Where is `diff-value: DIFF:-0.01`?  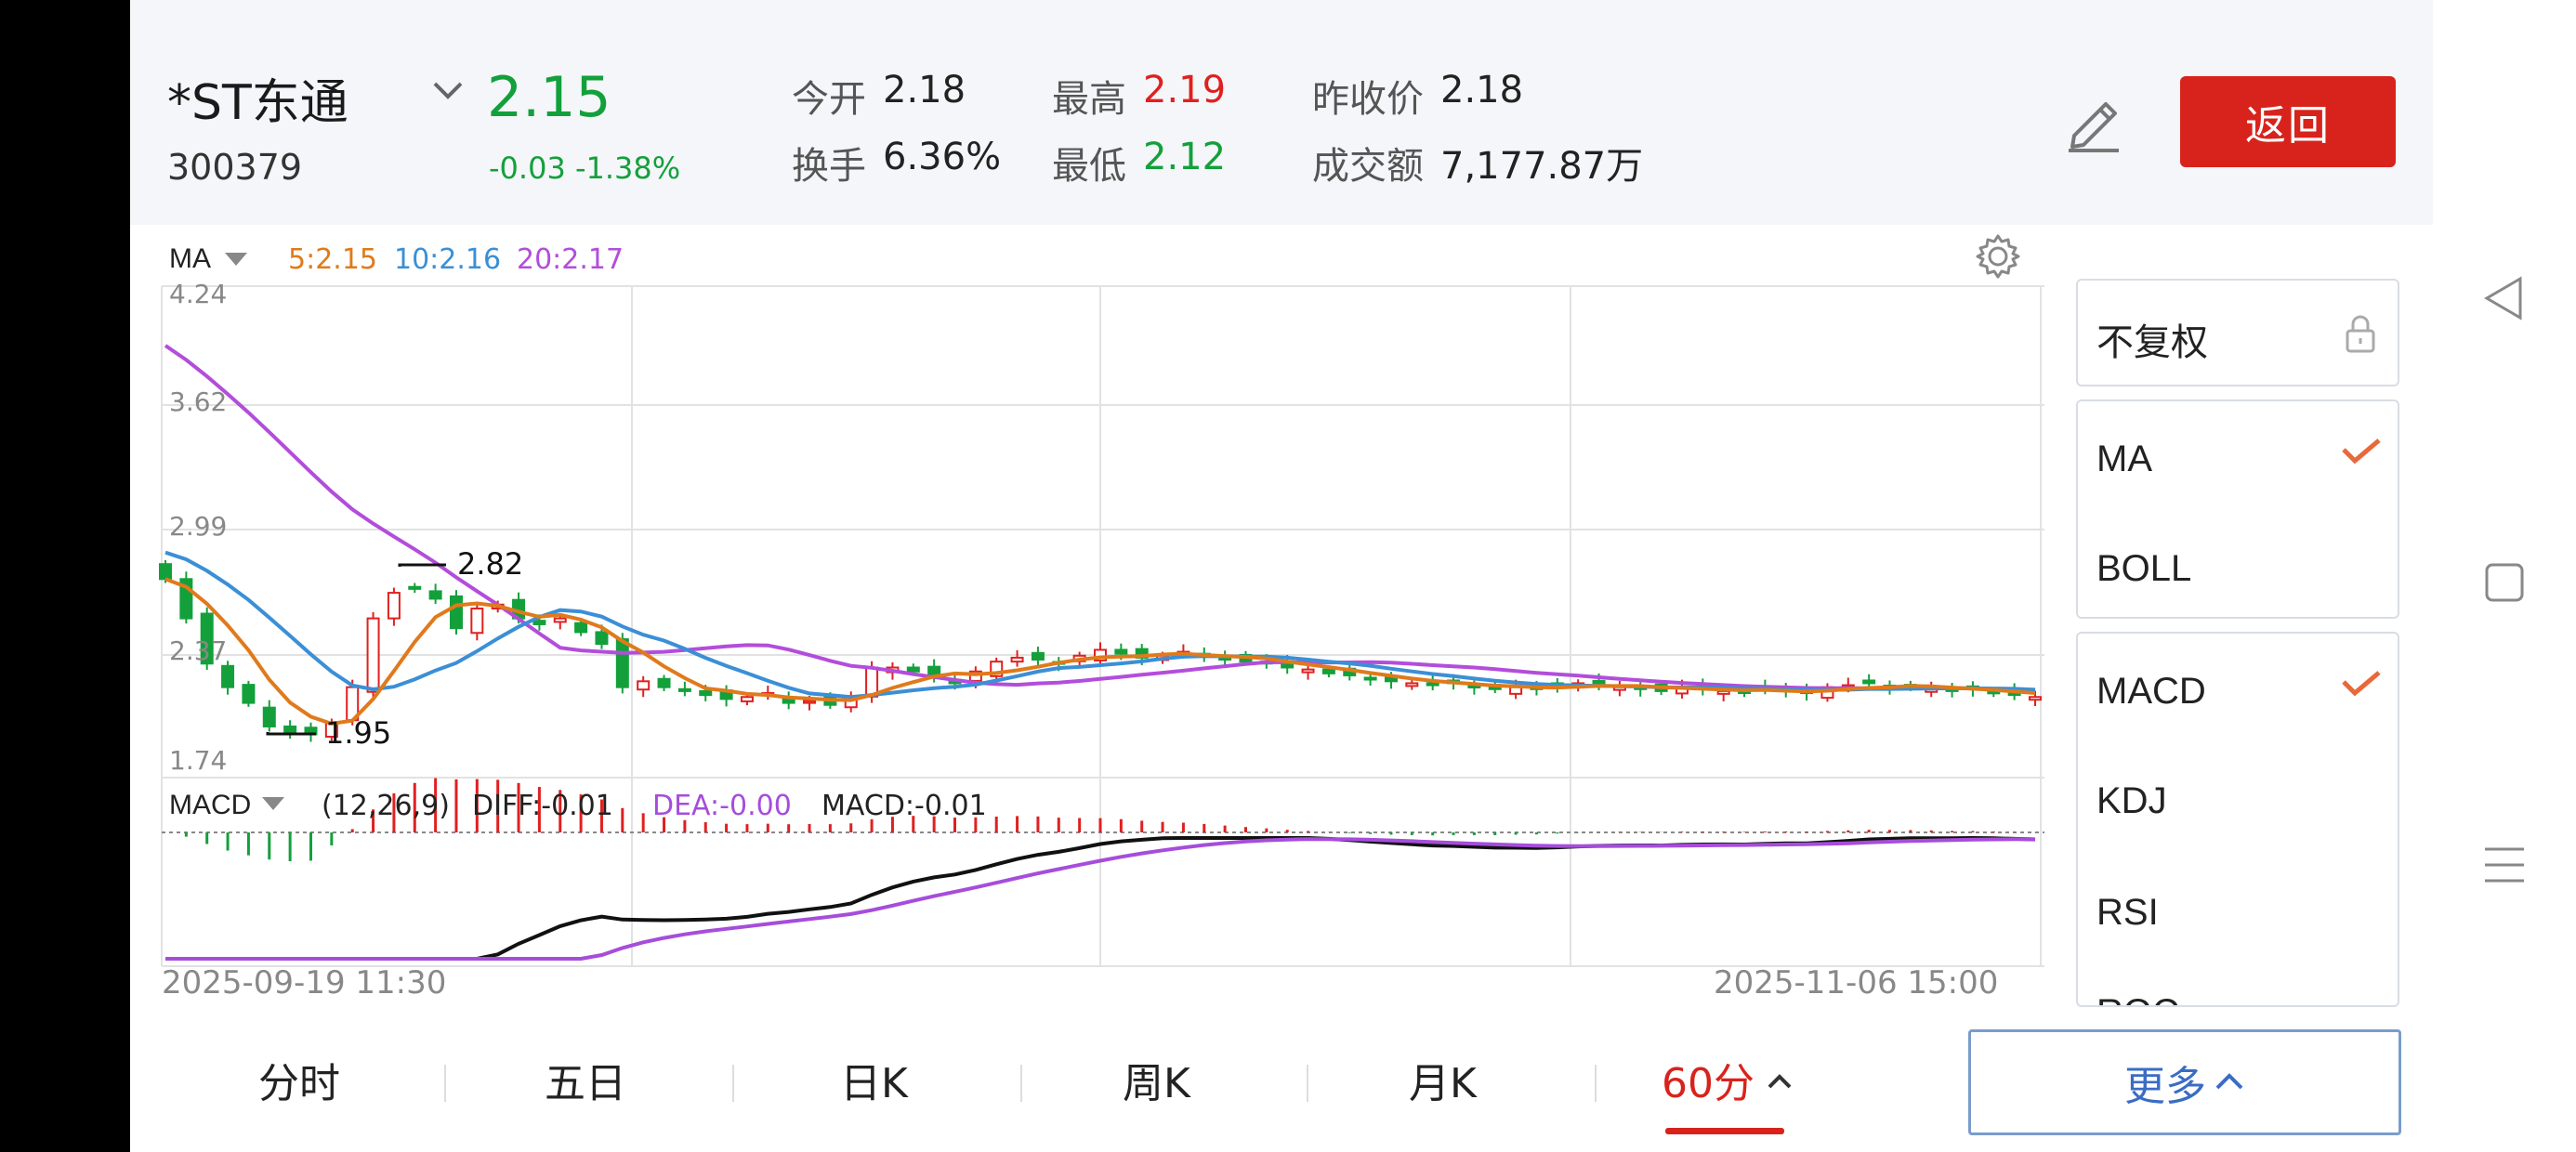 diff-value: DIFF:-0.01 is located at coordinates (542, 806).